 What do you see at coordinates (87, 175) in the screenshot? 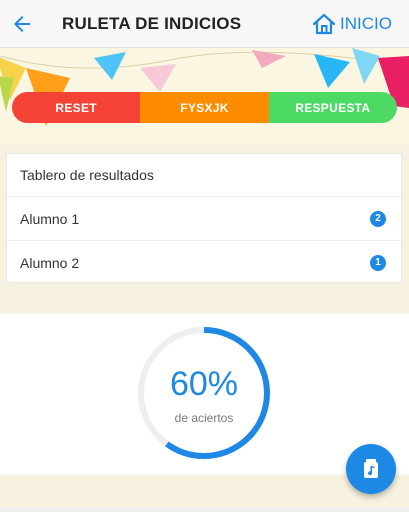
I see `scoreboard-title: Tablero de resultados` at bounding box center [87, 175].